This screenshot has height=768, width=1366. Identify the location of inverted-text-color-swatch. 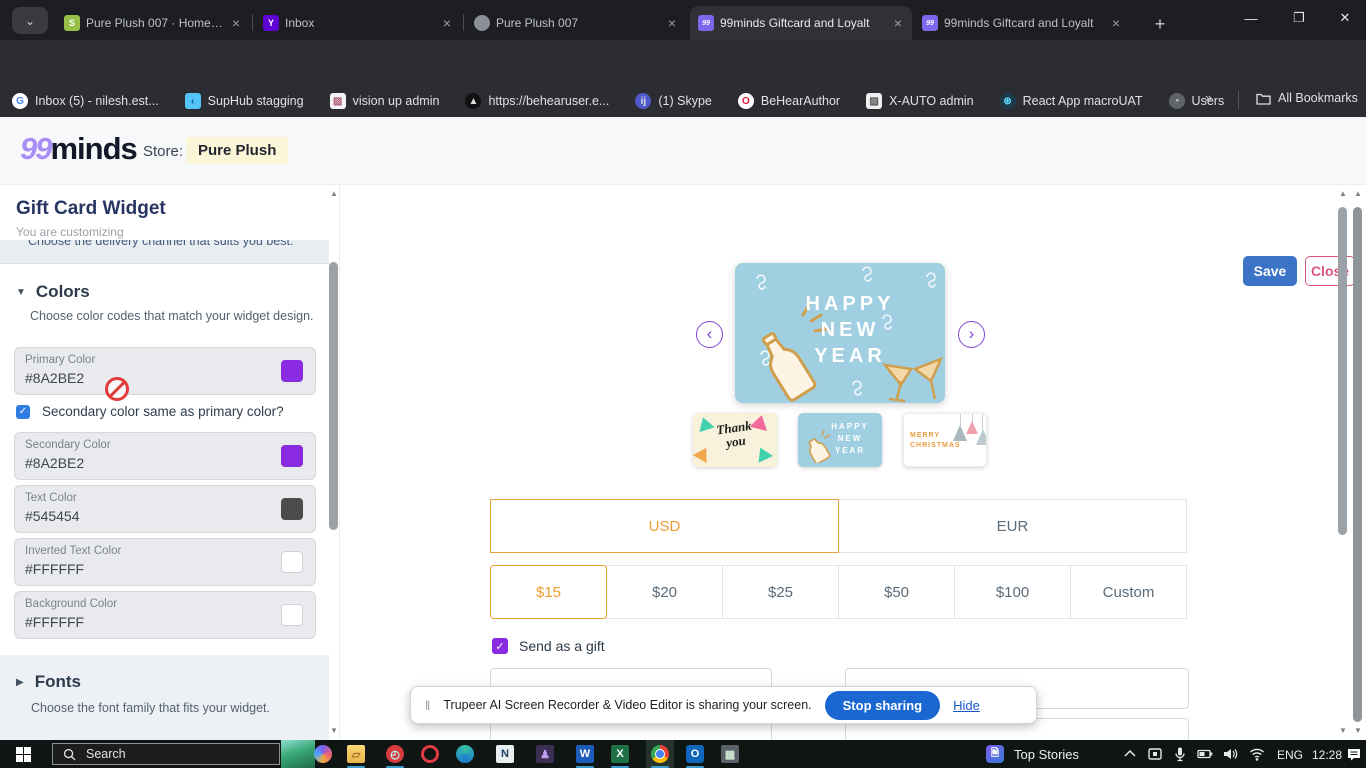
(292, 562).